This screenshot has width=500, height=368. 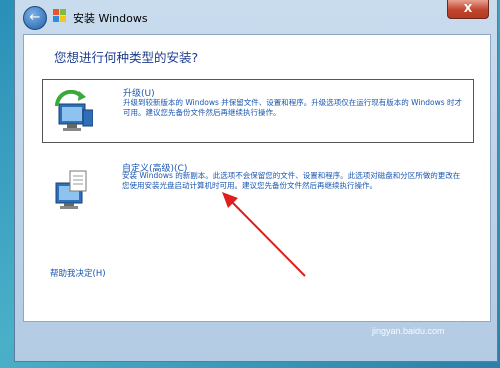 I want to click on watermark-logo: Bai du 经验, so click(x=419, y=313).